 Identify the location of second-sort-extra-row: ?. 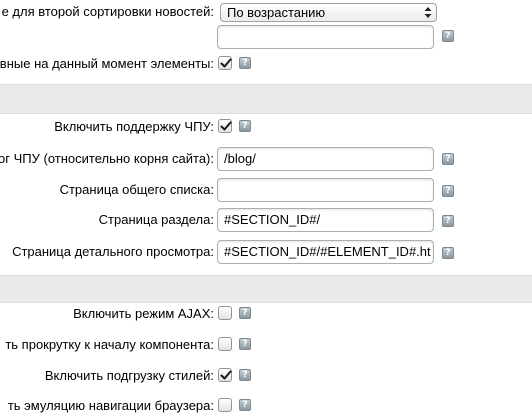
(266, 36).